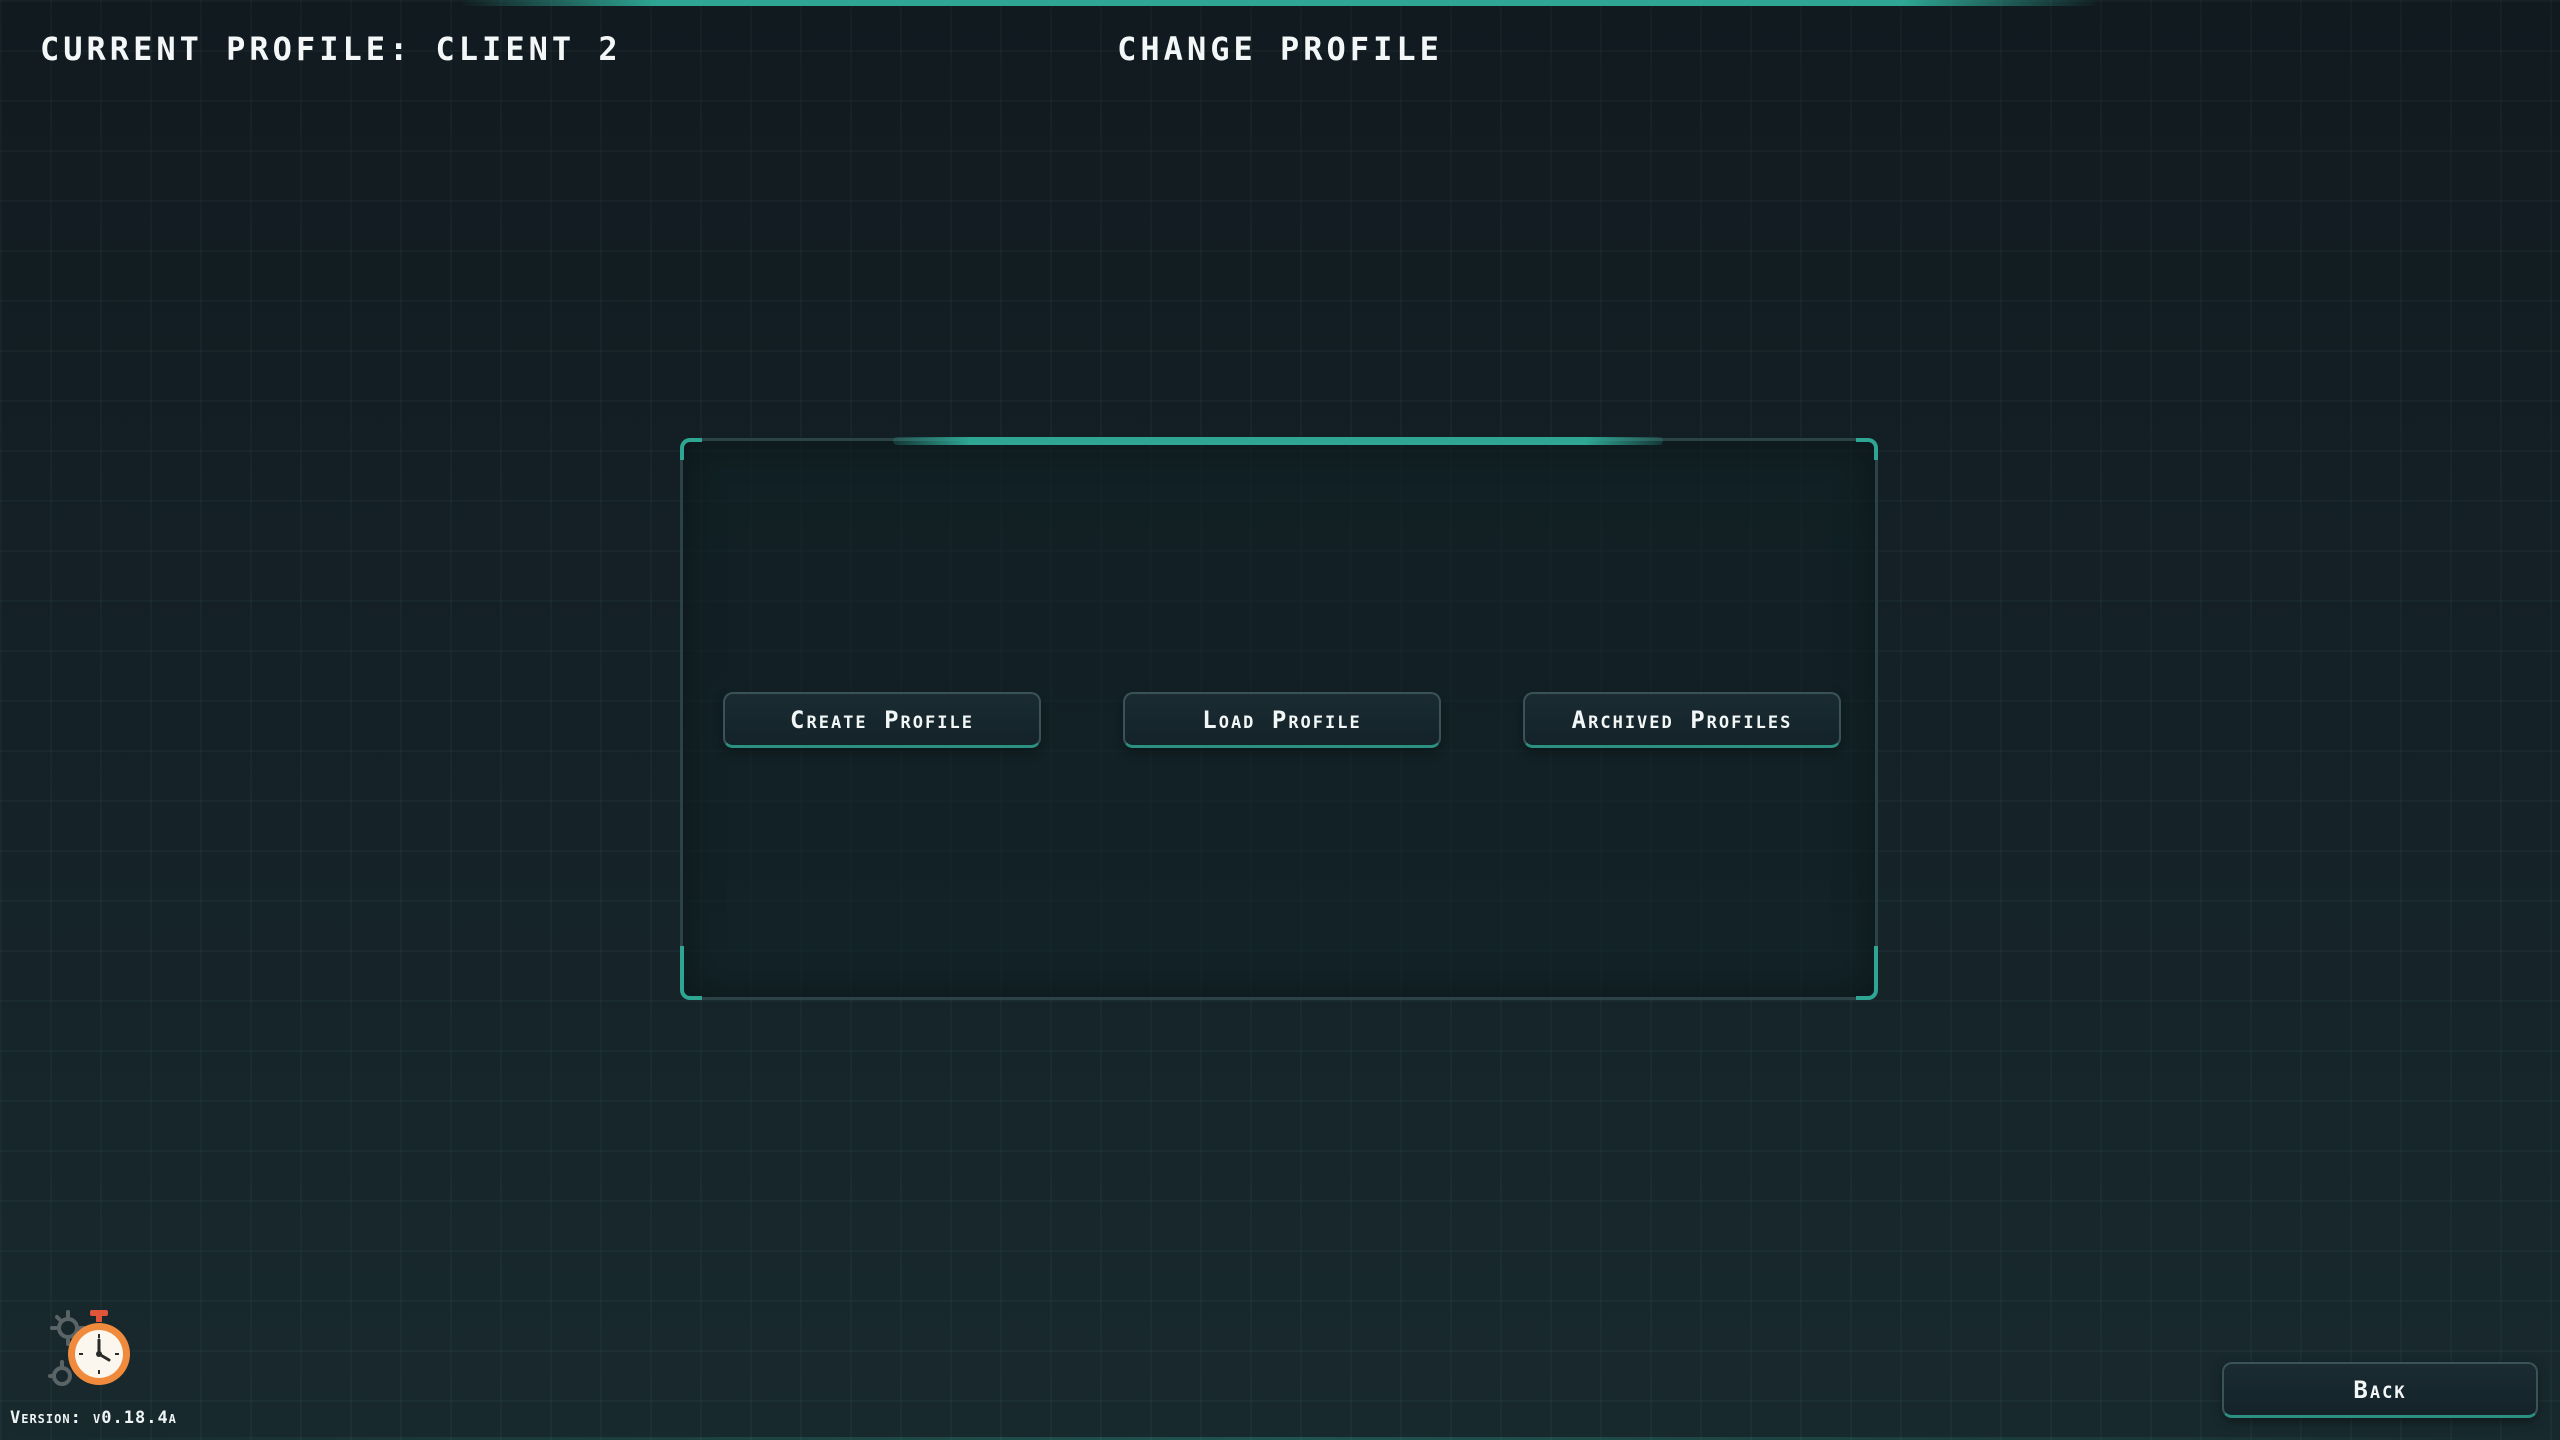 The height and width of the screenshot is (1440, 2560). Describe the element at coordinates (882, 720) in the screenshot. I see `create-profile-button: Create Profile` at that location.